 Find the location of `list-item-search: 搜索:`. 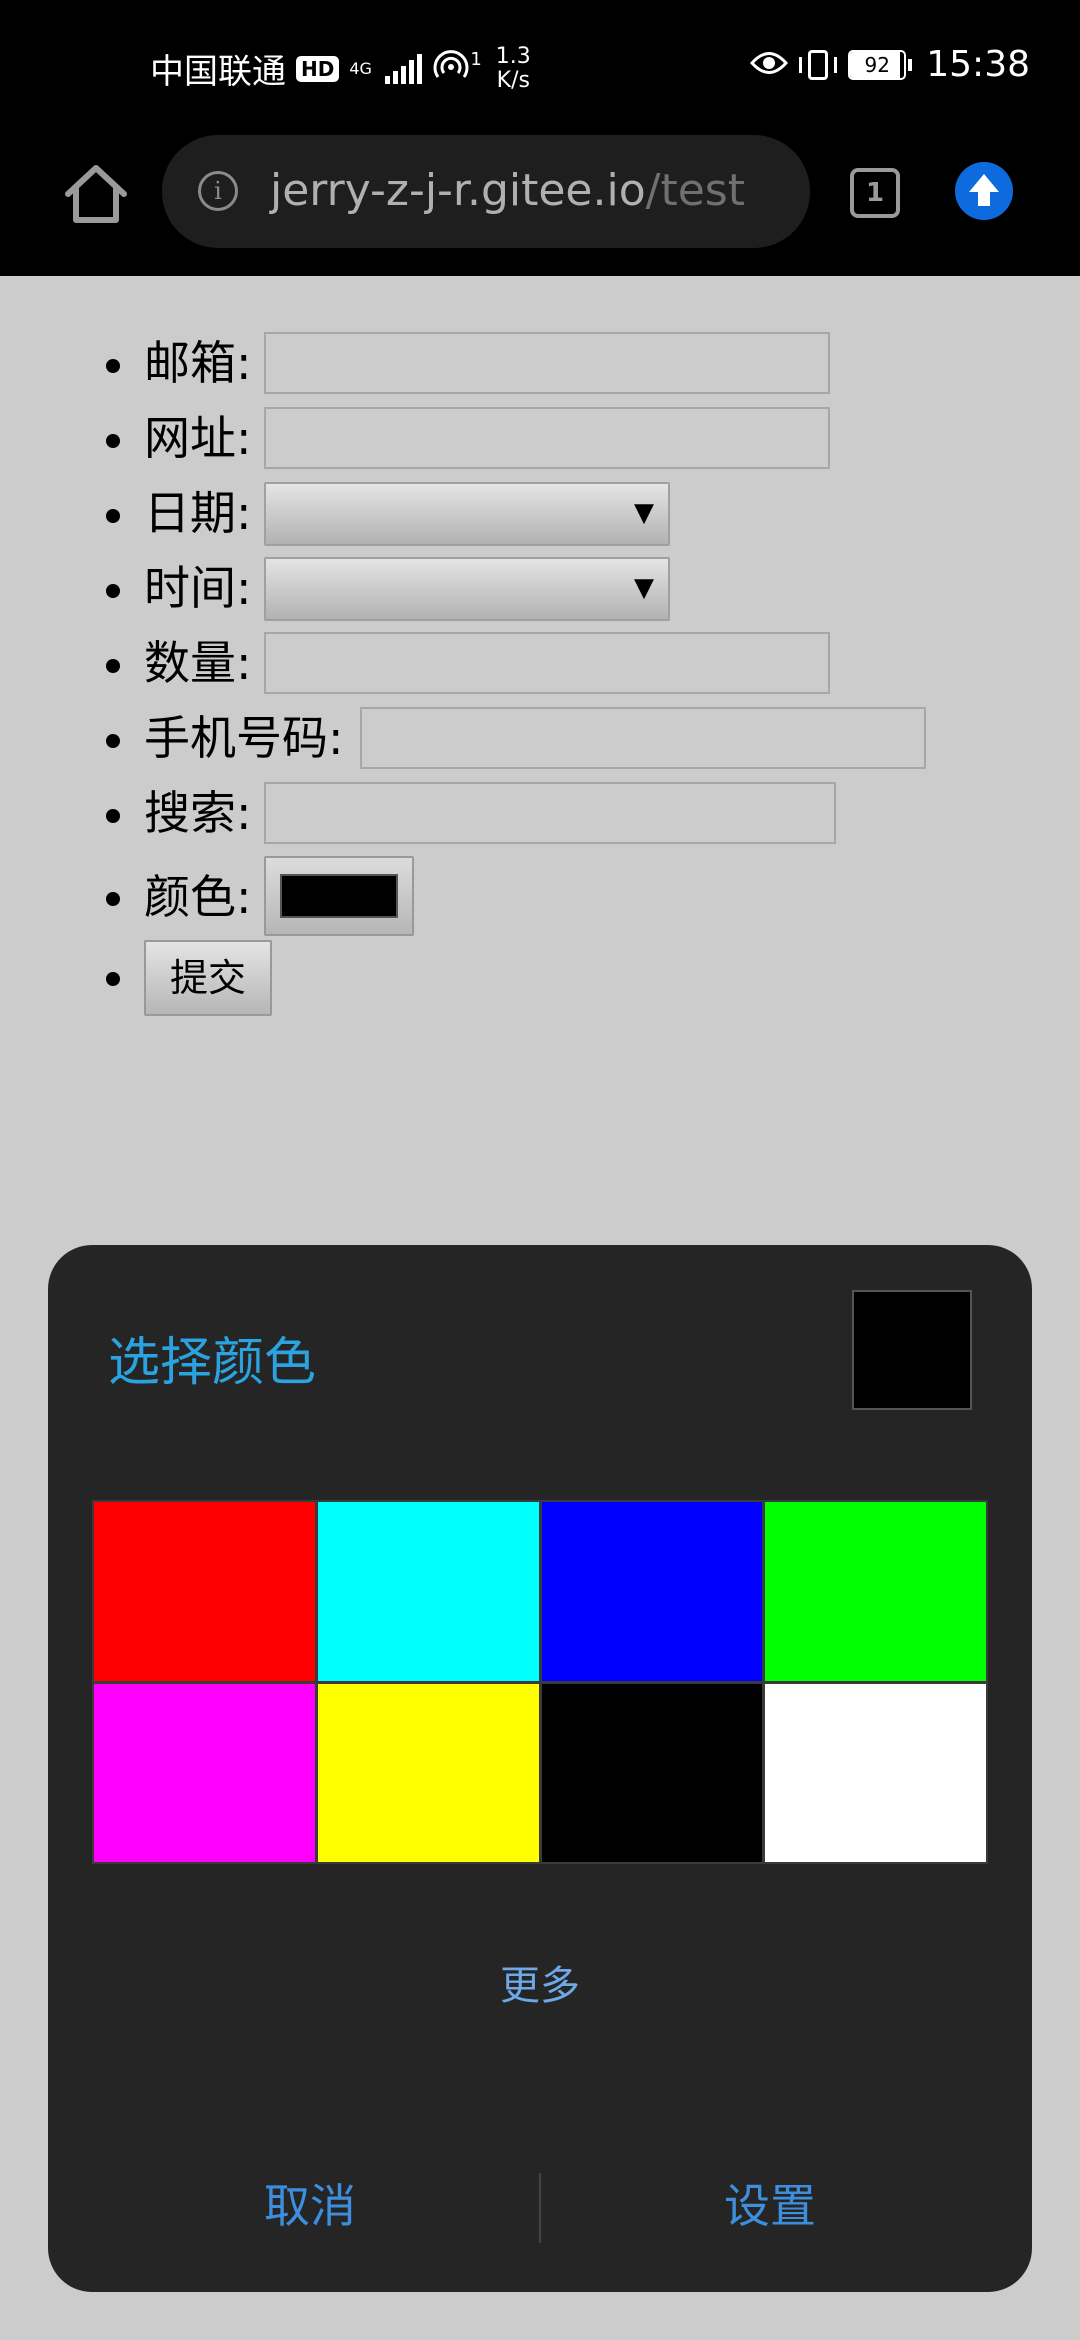

list-item-search: 搜索: is located at coordinates (540, 815).